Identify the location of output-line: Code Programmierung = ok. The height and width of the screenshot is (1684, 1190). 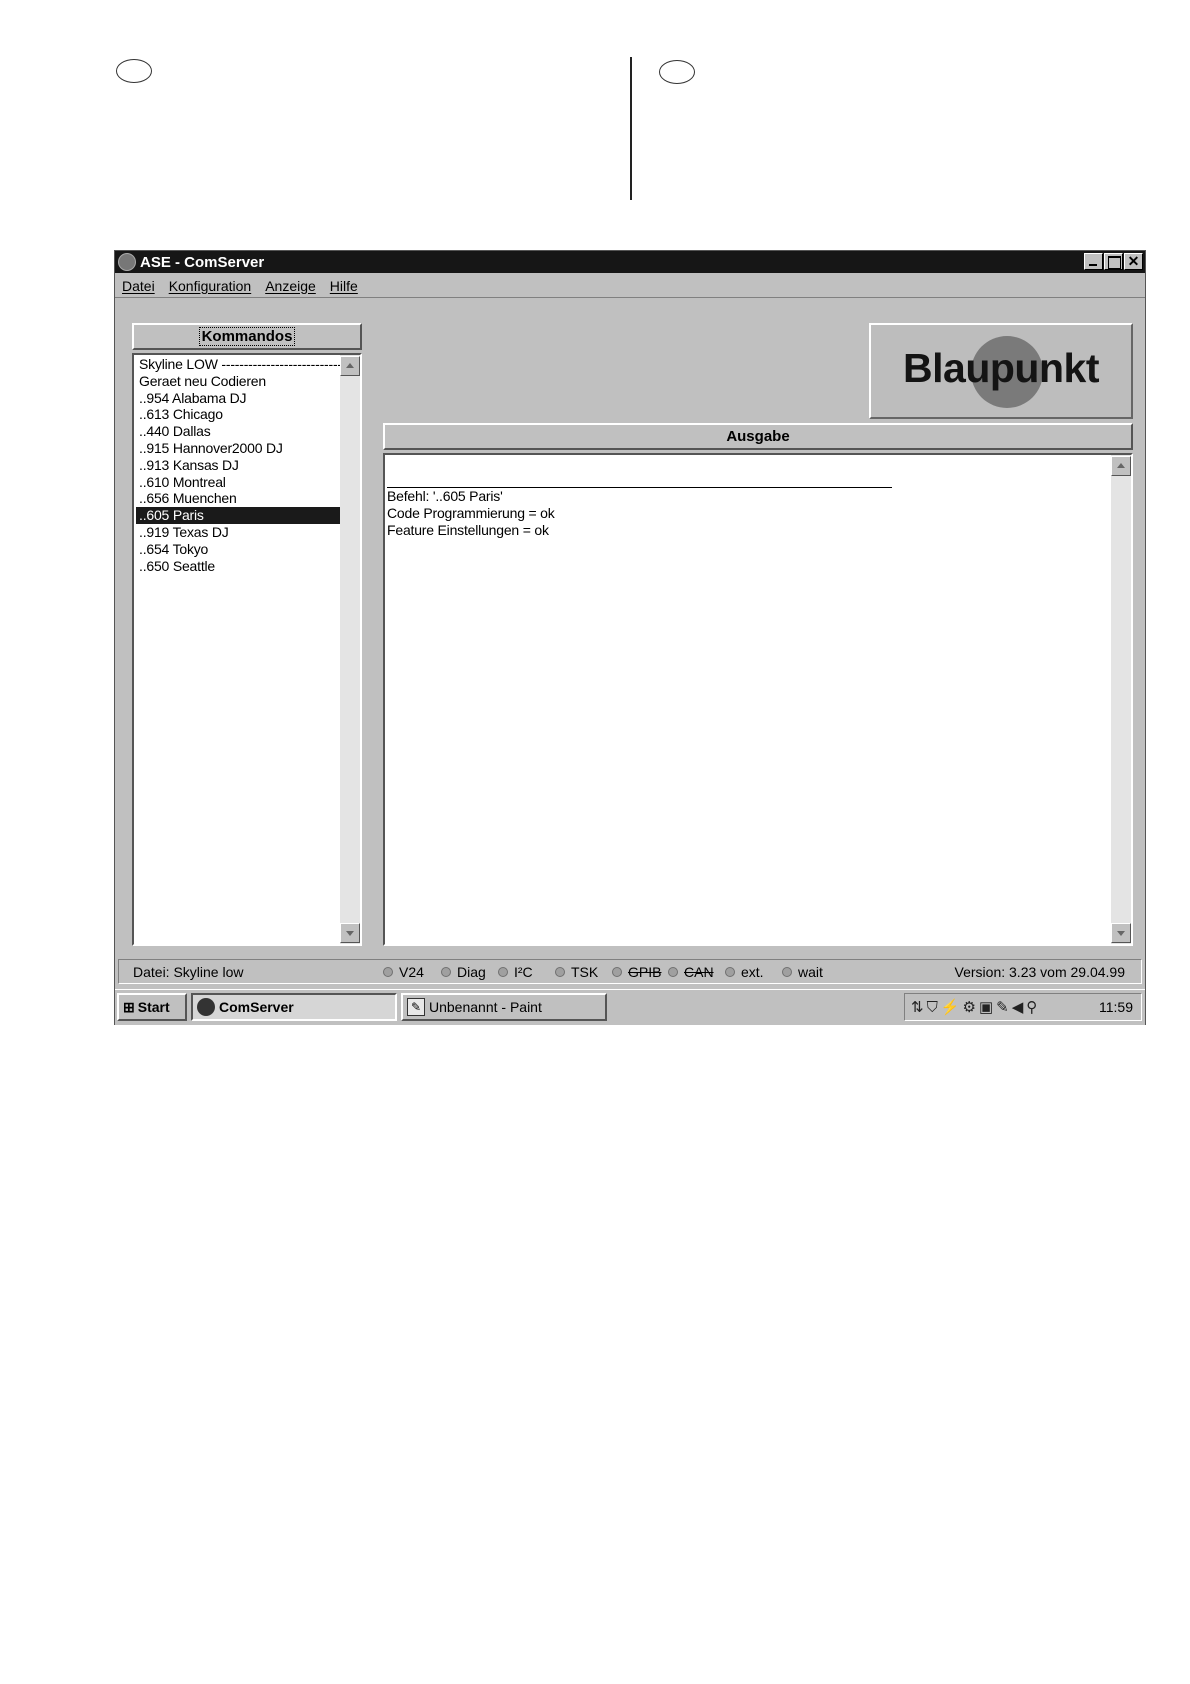
(471, 512).